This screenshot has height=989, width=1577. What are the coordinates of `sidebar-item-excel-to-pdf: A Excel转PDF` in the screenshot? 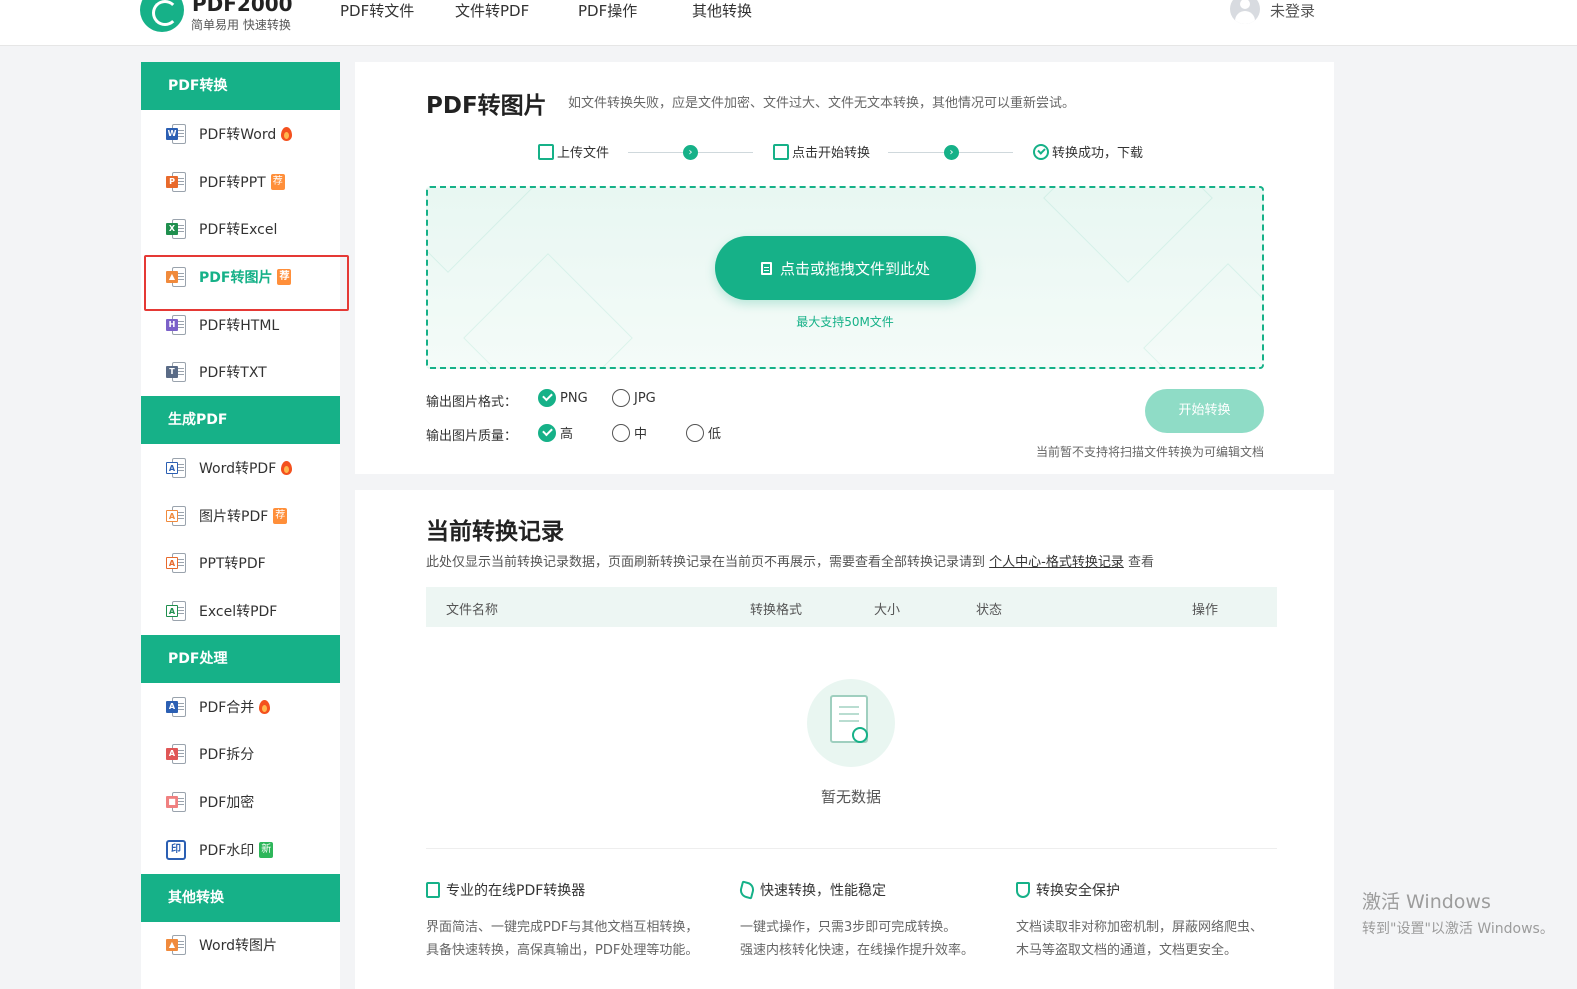 It's located at (240, 611).